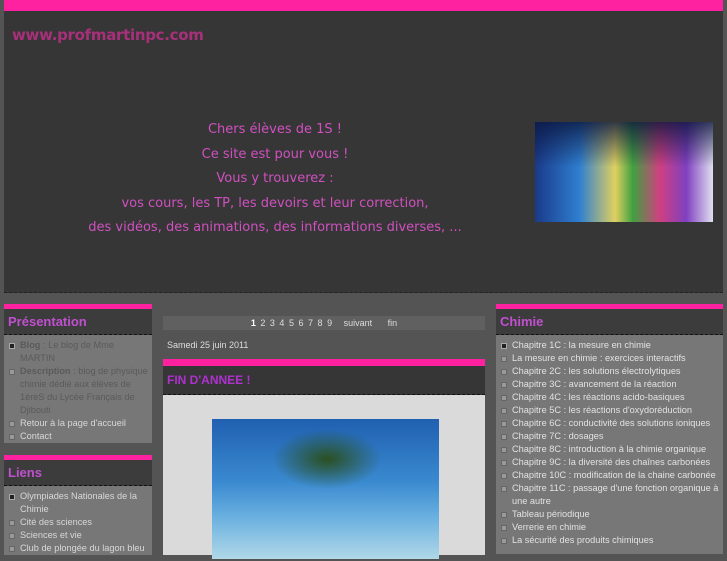 This screenshot has height=561, width=727. What do you see at coordinates (275, 154) in the screenshot?
I see `intro-line: Ce site est pour vous !` at bounding box center [275, 154].